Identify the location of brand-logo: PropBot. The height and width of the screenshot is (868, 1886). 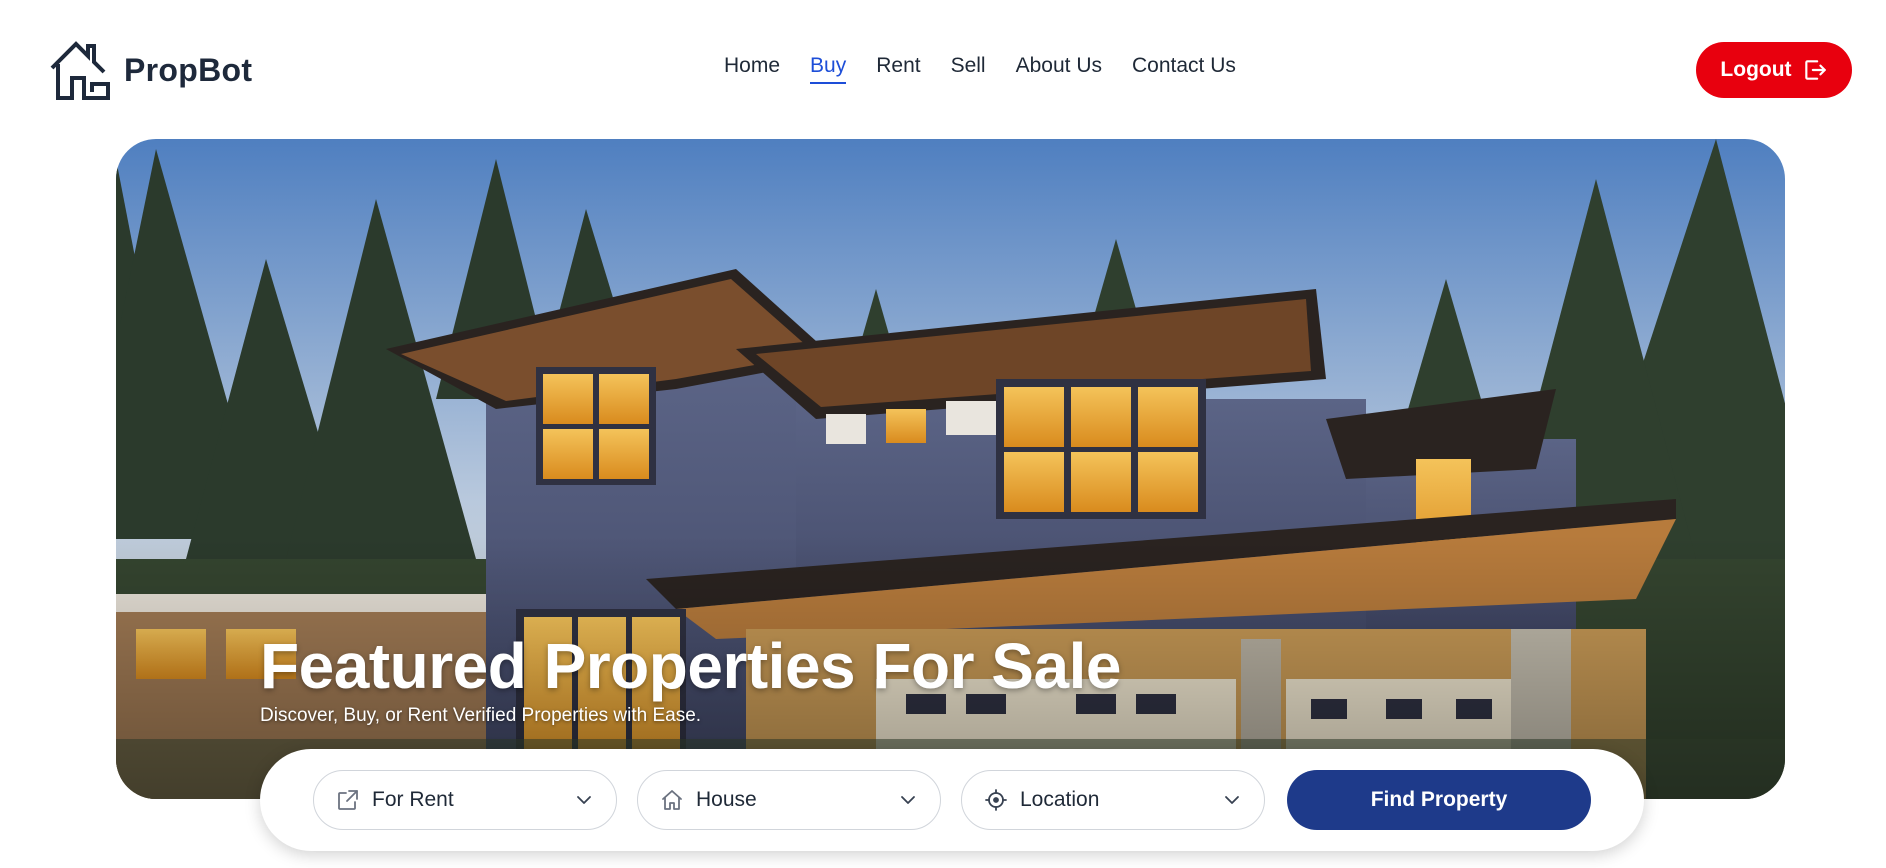
(150, 70).